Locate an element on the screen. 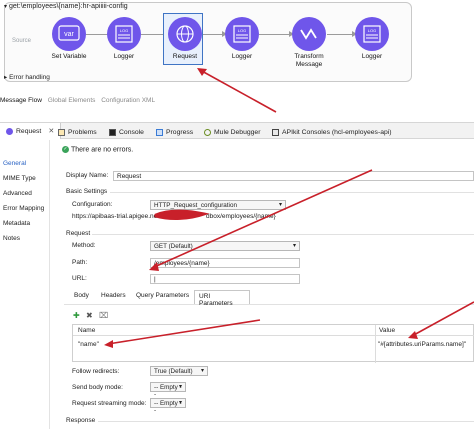 The height and width of the screenshot is (429, 474). status-message: ✓ There are no errors. is located at coordinates (97, 149).